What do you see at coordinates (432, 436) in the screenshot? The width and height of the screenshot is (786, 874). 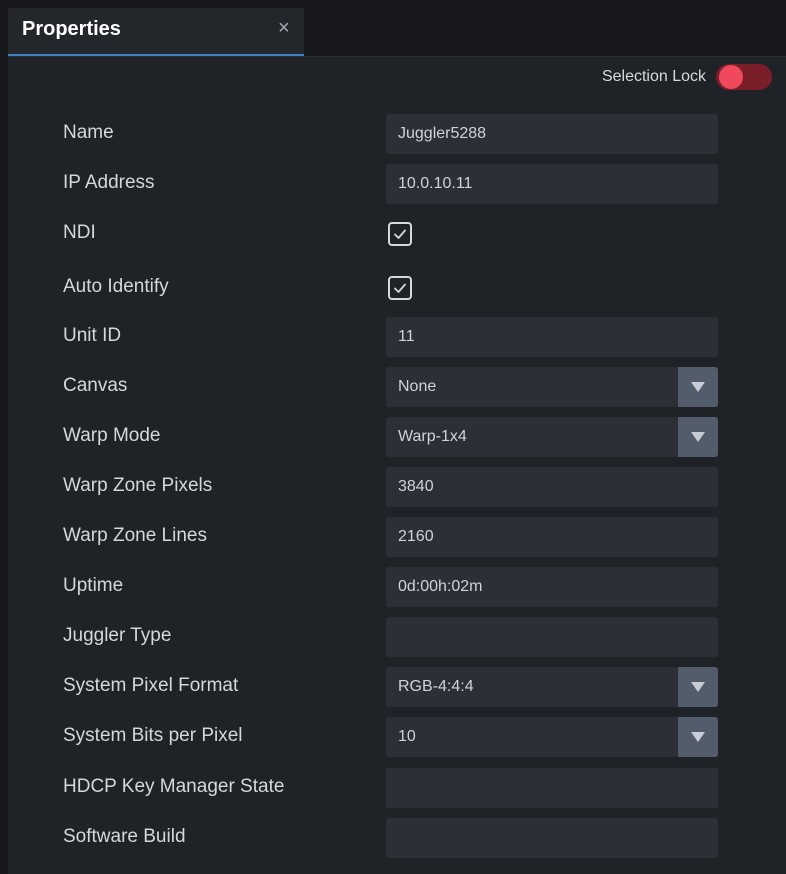 I see `warp-mode-value: Warp-1x4` at bounding box center [432, 436].